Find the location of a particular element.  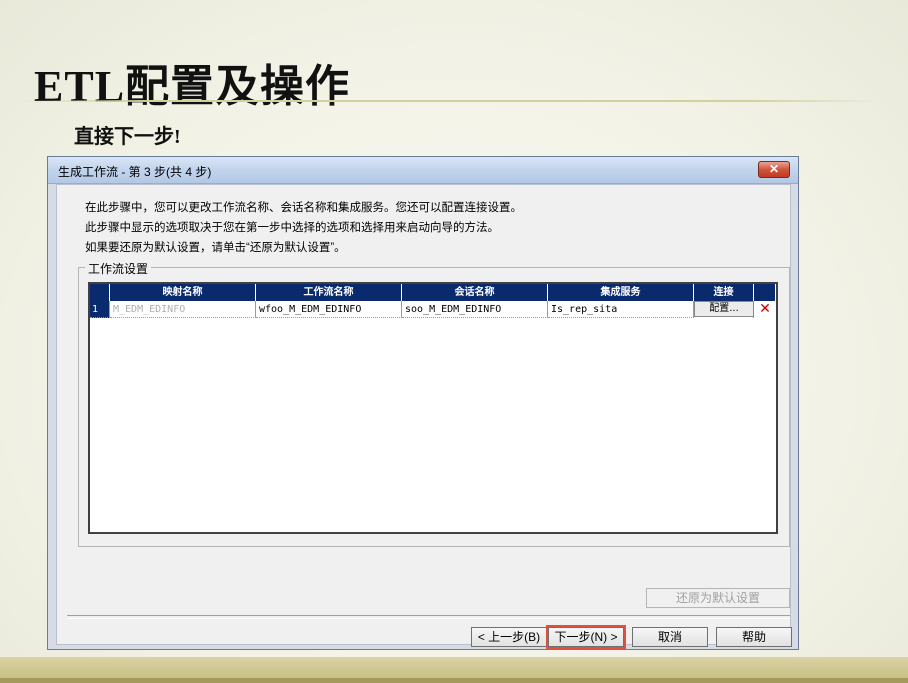

instruction-line-3: 如果要还原为默认设置，请单击“还原为默认设置”。 is located at coordinates (215, 248).